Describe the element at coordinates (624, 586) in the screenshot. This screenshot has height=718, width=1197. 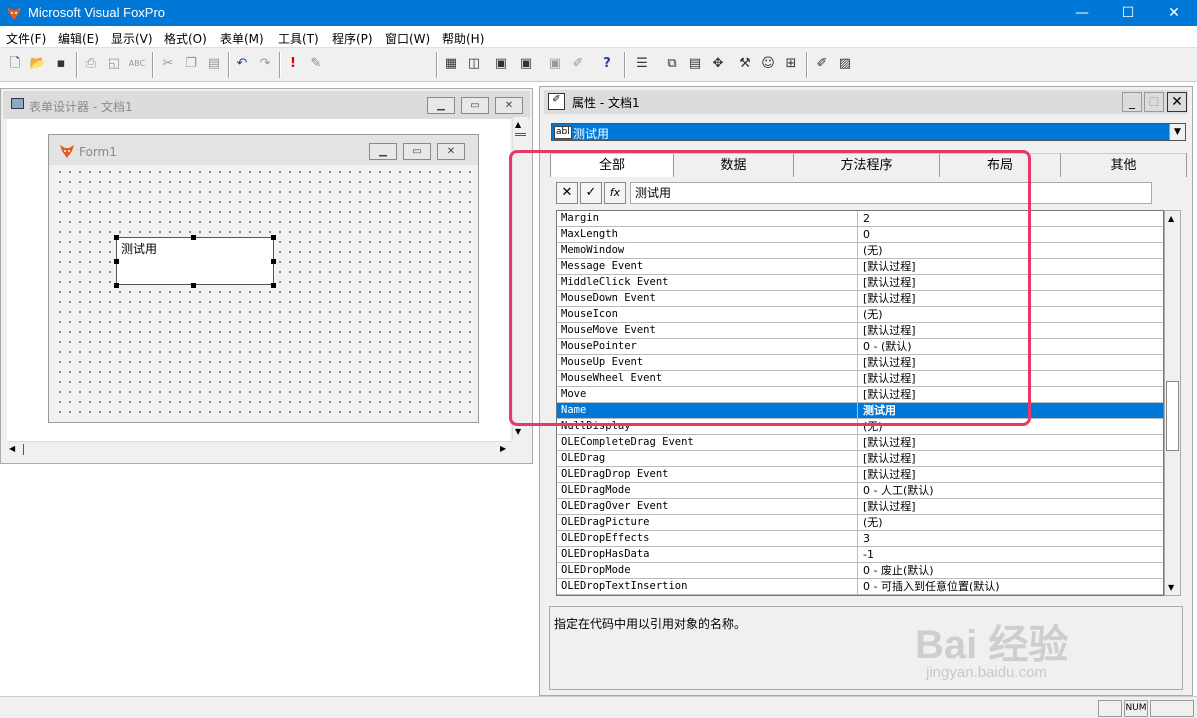
I see `property-name: OLEDropTextInsertion` at that location.